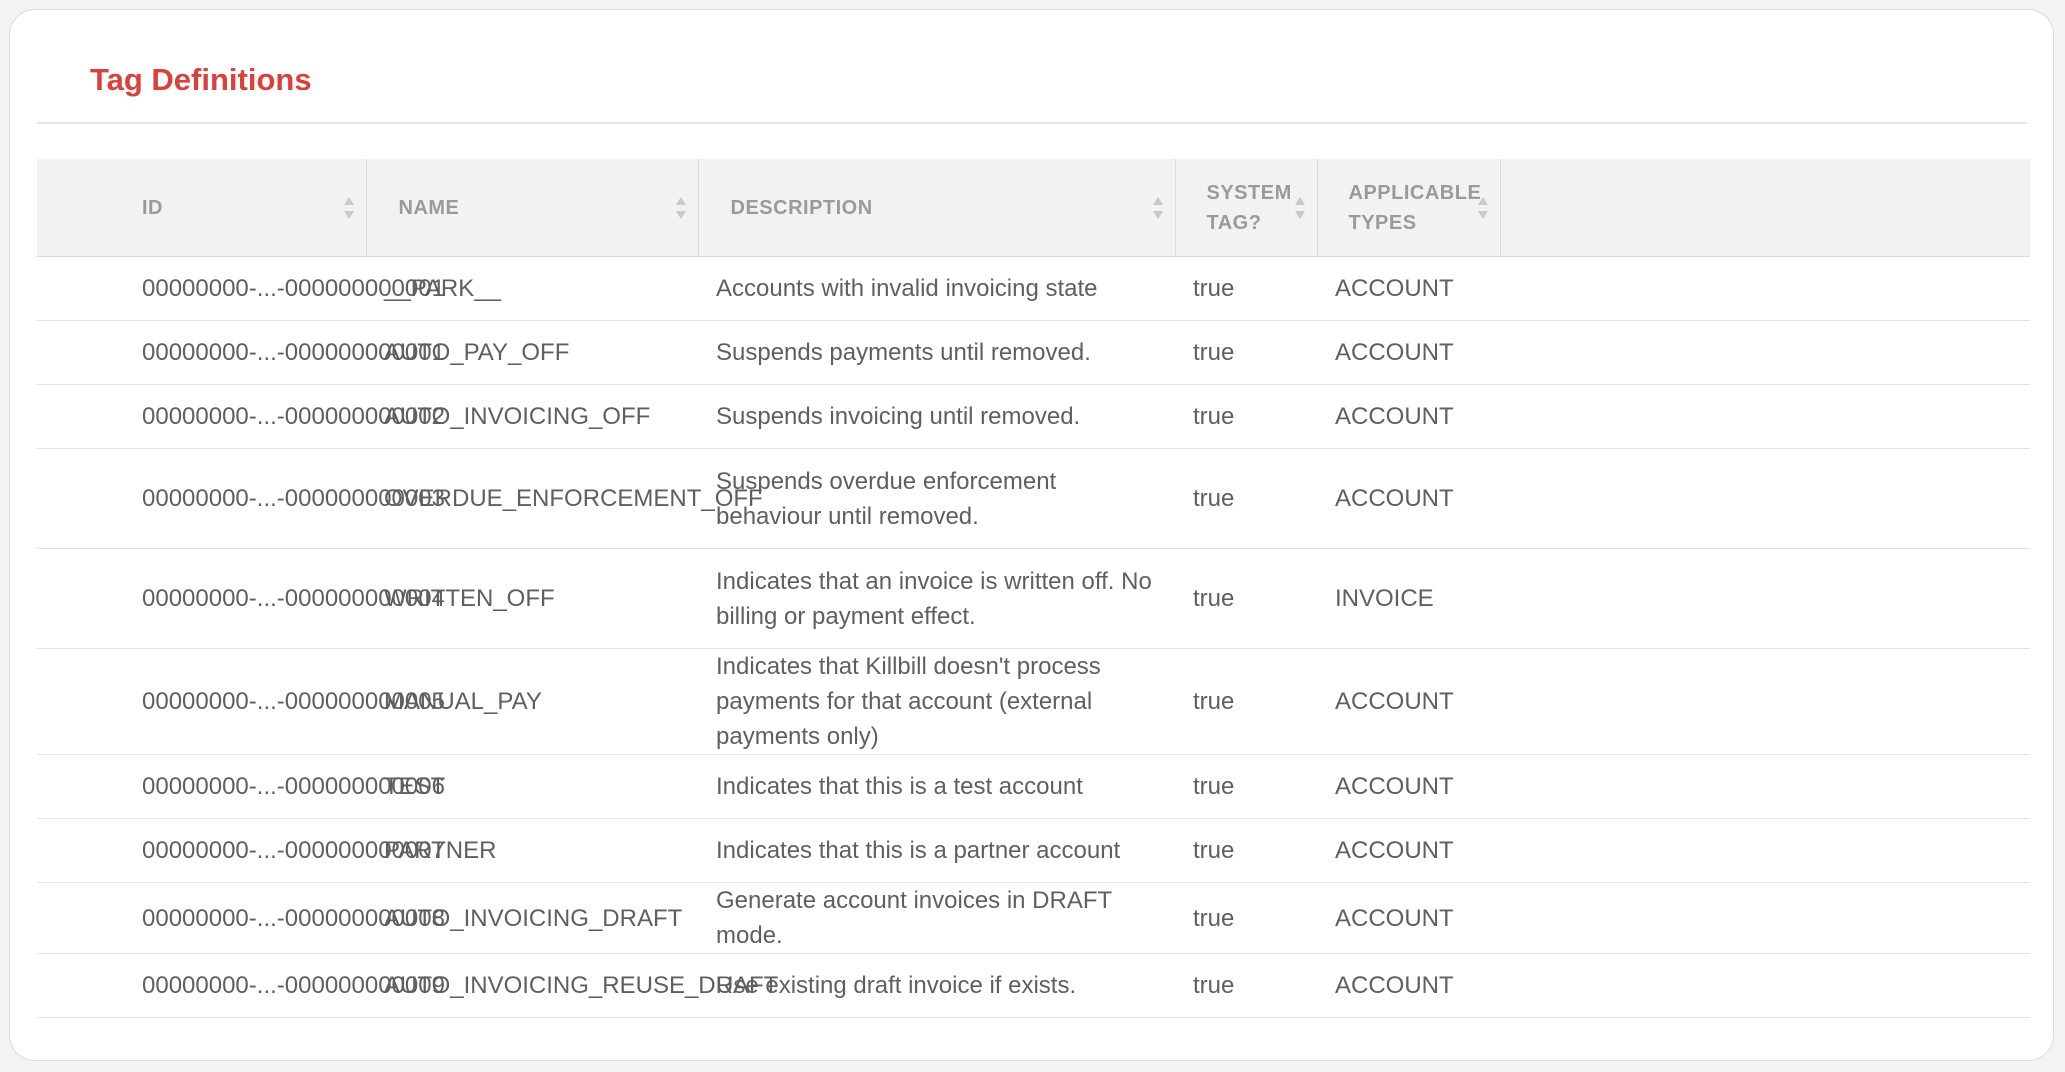 This screenshot has height=1072, width=2065. What do you see at coordinates (1409, 208) in the screenshot?
I see `column-header-applicable-types: APPLICABLE TYPES` at bounding box center [1409, 208].